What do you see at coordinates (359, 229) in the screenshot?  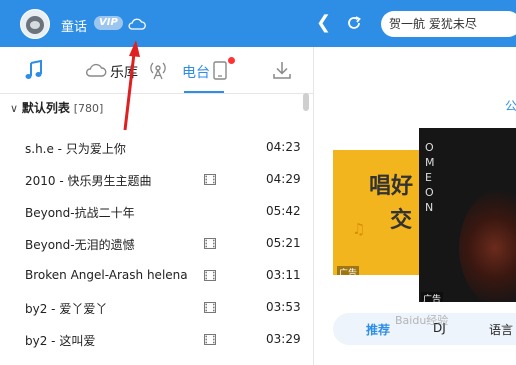 I see `music-note-icon: ♫` at bounding box center [359, 229].